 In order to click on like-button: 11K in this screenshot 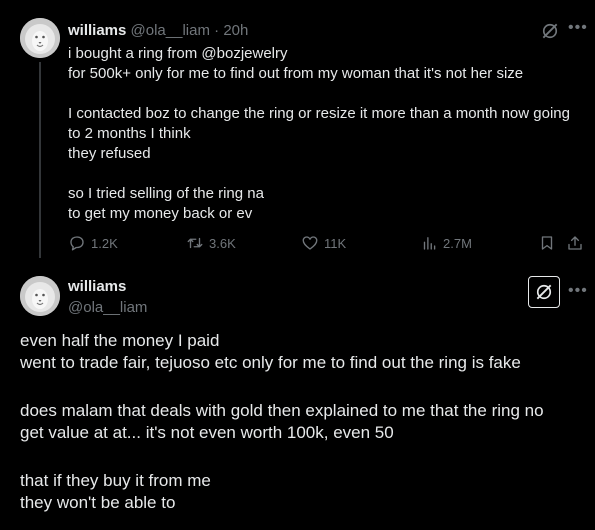, I will do `click(323, 243)`.